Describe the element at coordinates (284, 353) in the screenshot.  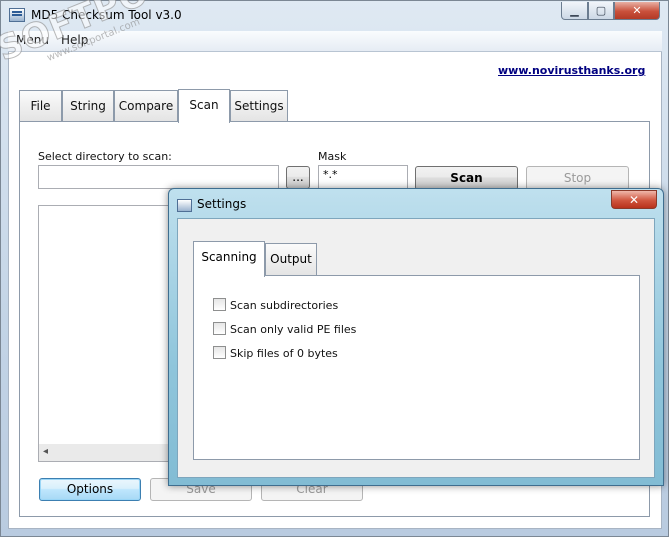
I see `checkbox-label: Skip files of 0 bytes` at that location.